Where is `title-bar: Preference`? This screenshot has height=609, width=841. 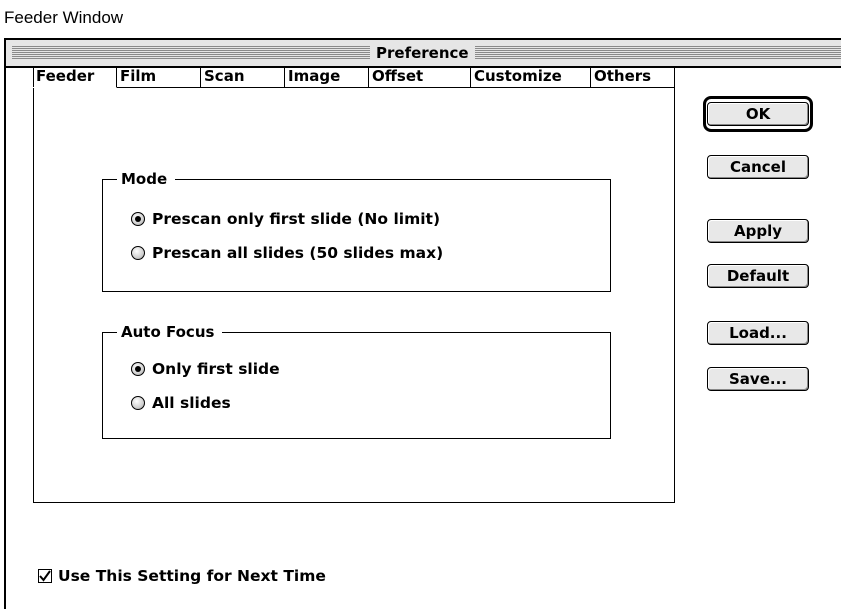 title-bar: Preference is located at coordinates (423, 54).